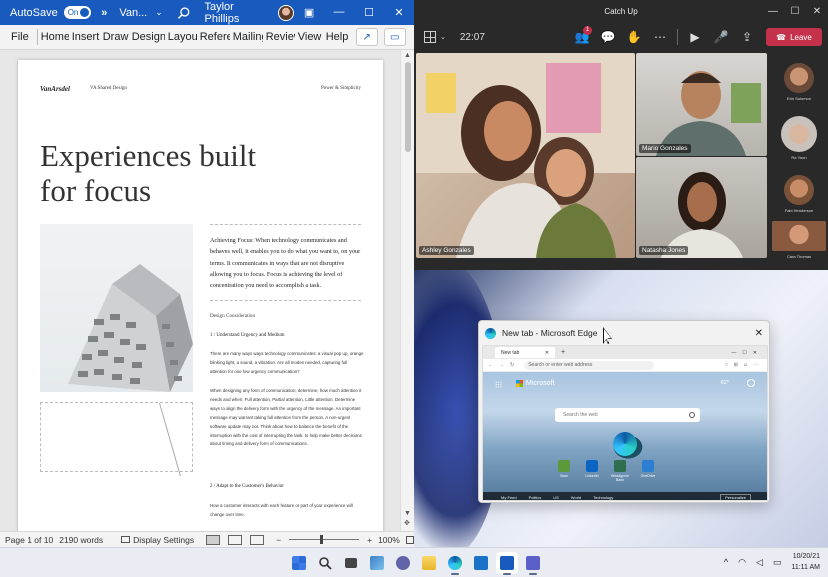 This screenshot has width=828, height=577. I want to click on fit-window-icon, so click(409, 539).